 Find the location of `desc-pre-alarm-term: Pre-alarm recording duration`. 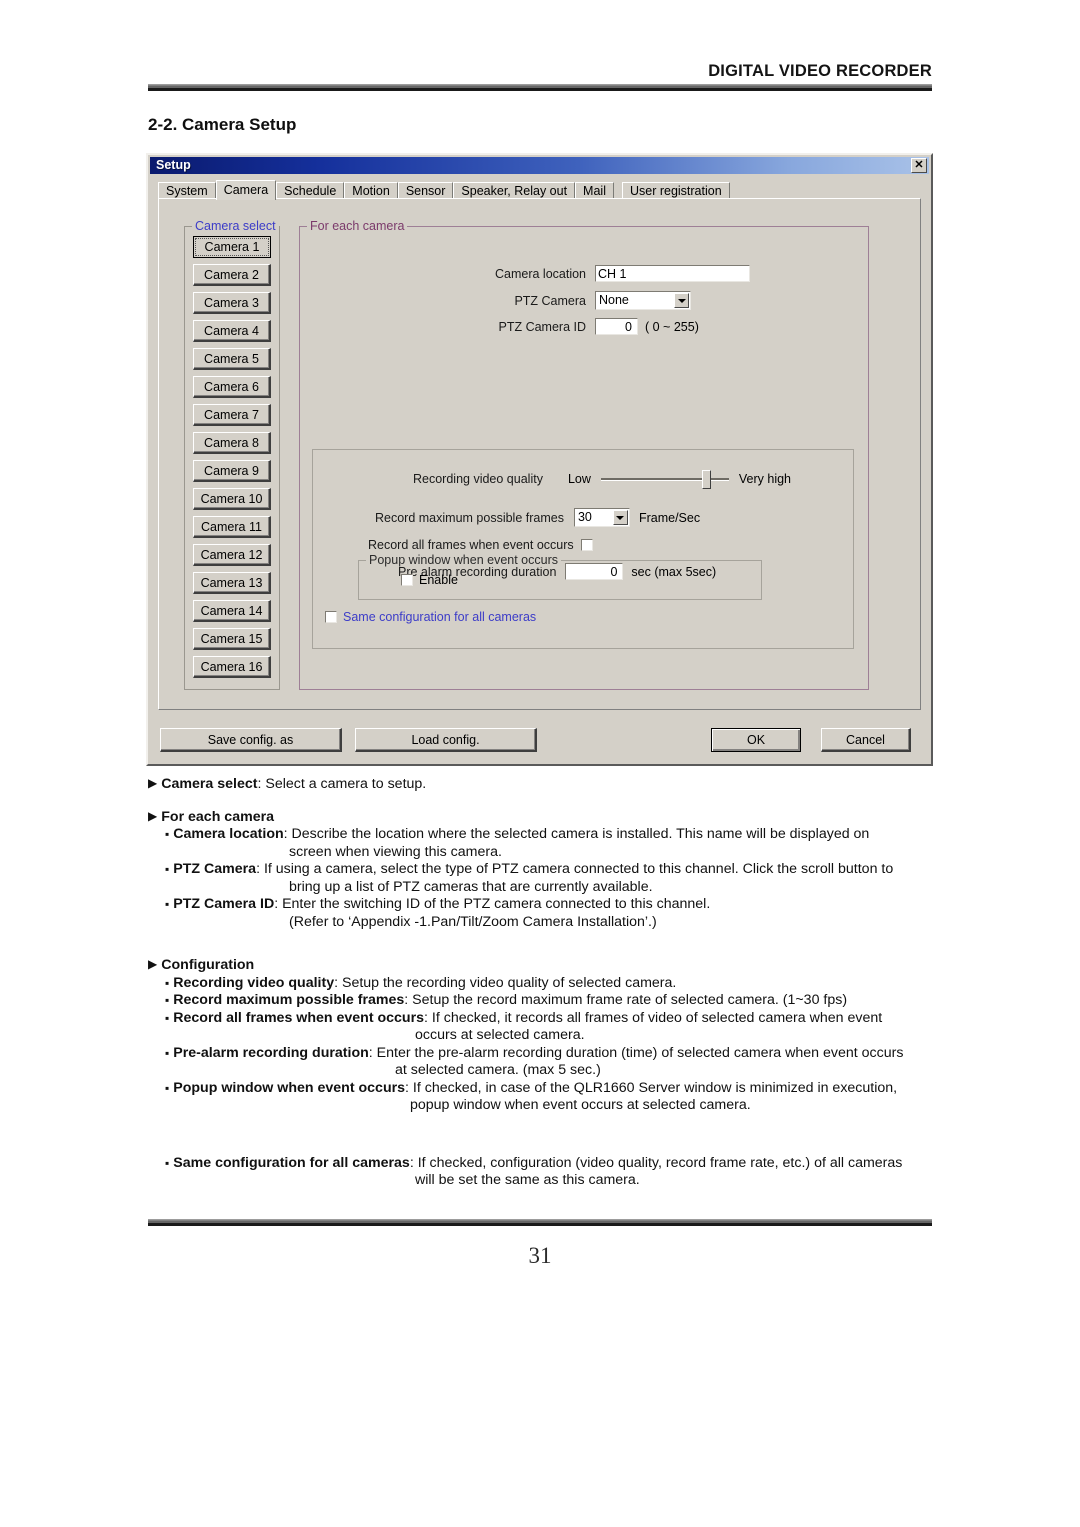

desc-pre-alarm-term: Pre-alarm recording duration is located at coordinates (271, 1052).